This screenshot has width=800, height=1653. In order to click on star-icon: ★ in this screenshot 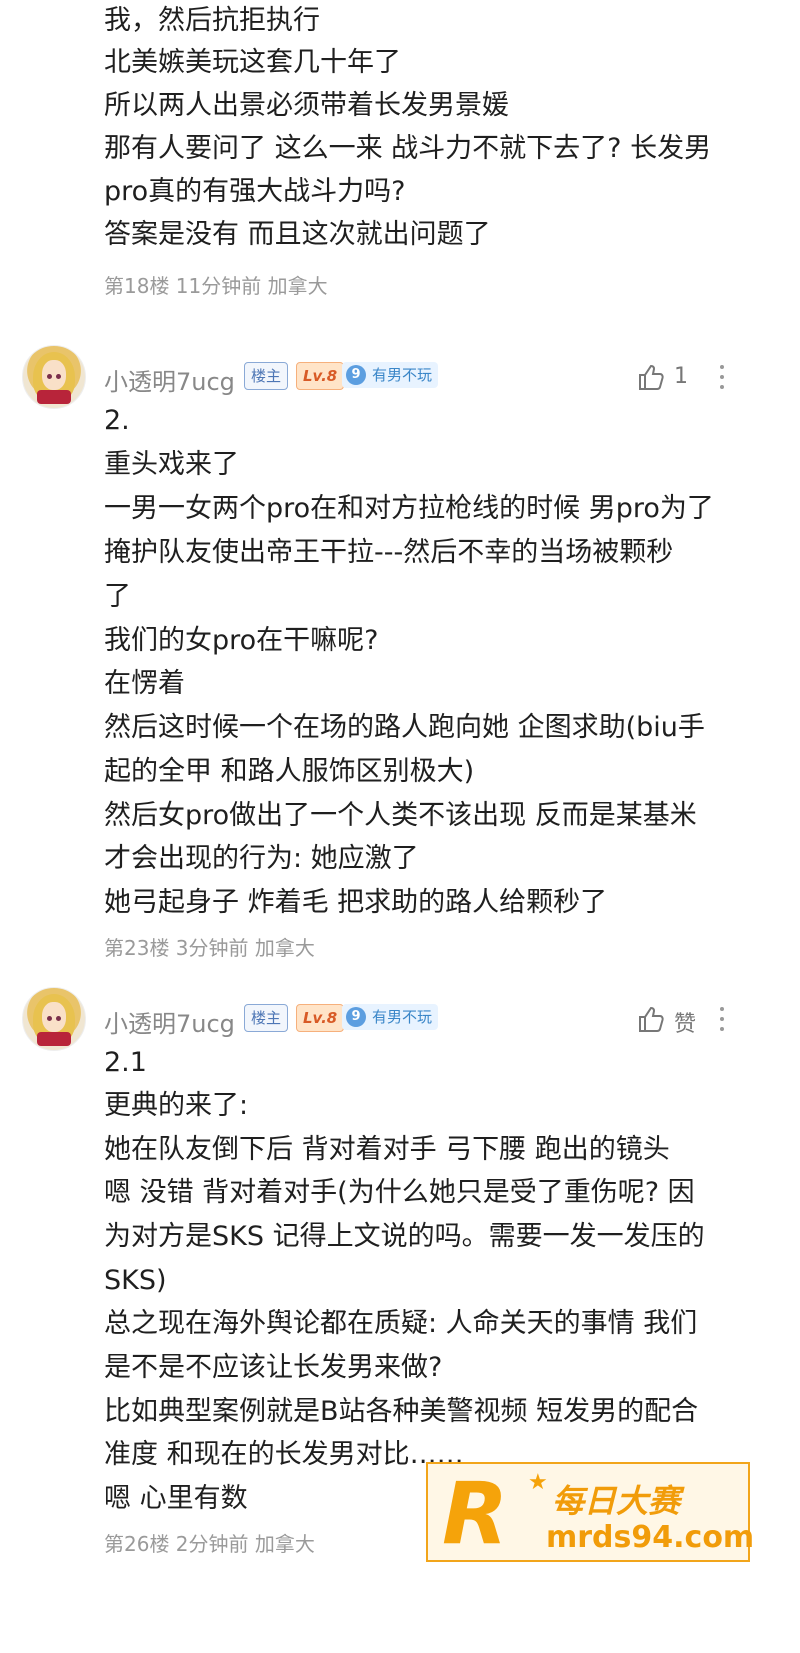, I will do `click(538, 1482)`.